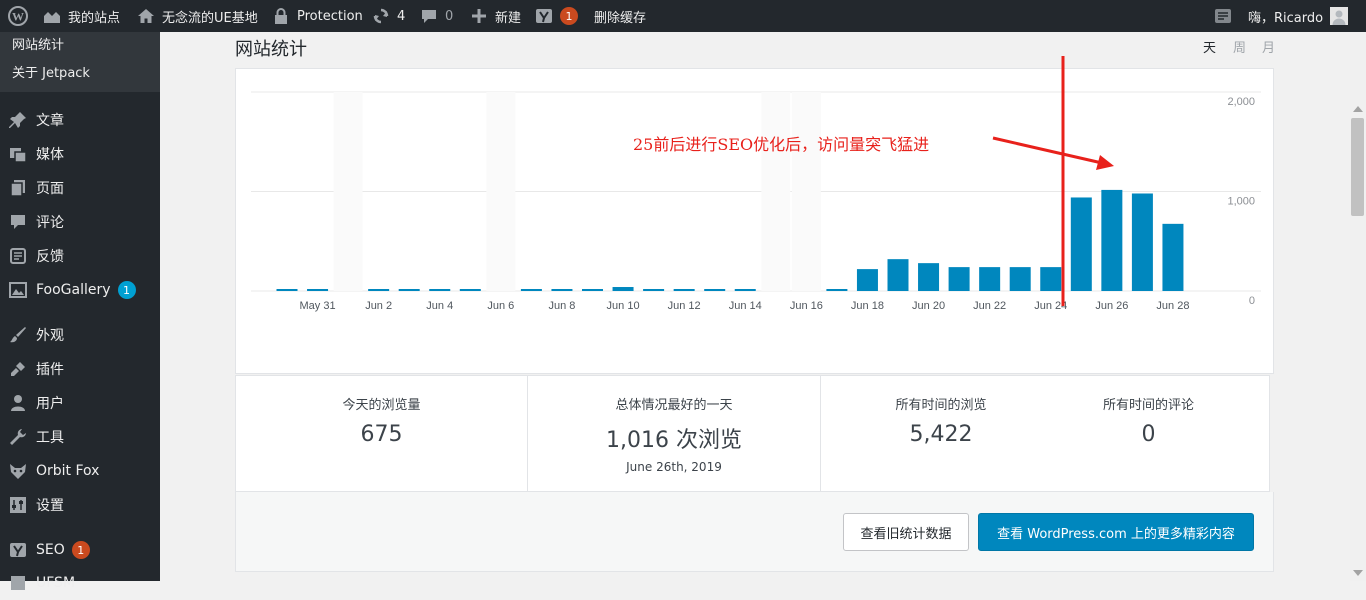 The image size is (1366, 600). What do you see at coordinates (80, 369) in the screenshot?
I see `menu-item-plugins: 插件` at bounding box center [80, 369].